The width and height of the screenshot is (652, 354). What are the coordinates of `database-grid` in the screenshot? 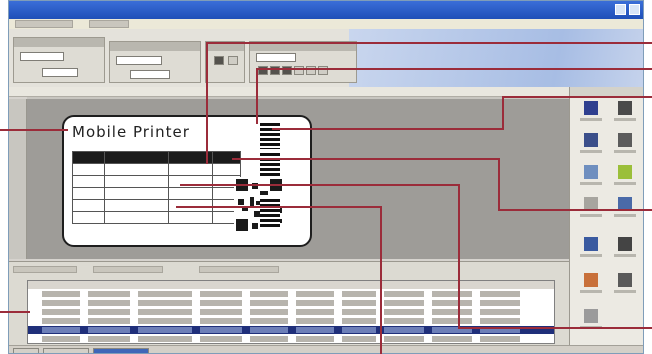 It's located at (291, 312).